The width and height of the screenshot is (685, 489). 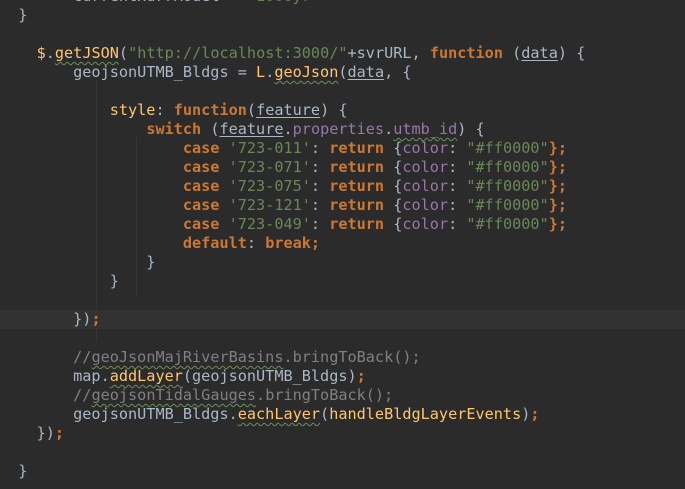 What do you see at coordinates (261, 72) in the screenshot?
I see `code-token: L` at bounding box center [261, 72].